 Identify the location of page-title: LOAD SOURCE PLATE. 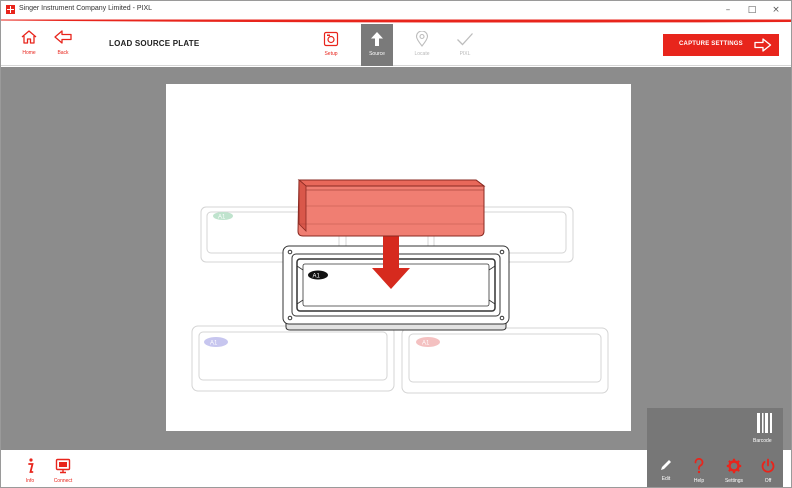
(154, 43).